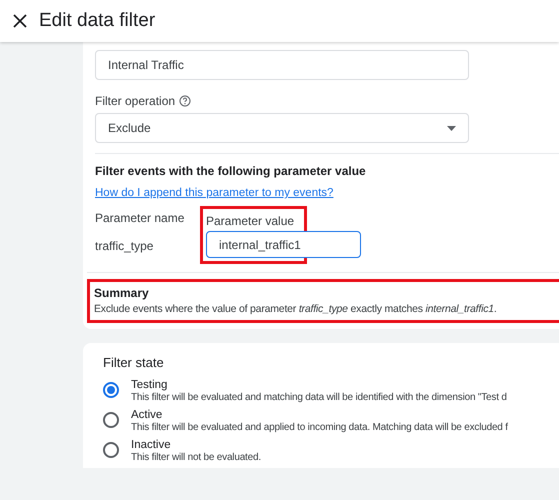  What do you see at coordinates (451, 128) in the screenshot?
I see `caret-icon` at bounding box center [451, 128].